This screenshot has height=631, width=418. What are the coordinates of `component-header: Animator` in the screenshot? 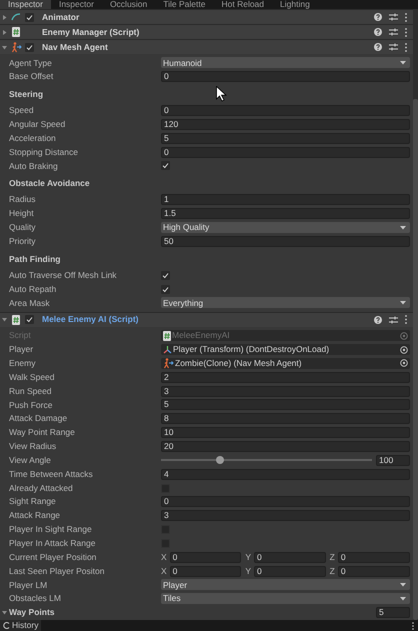 It's located at (206, 16).